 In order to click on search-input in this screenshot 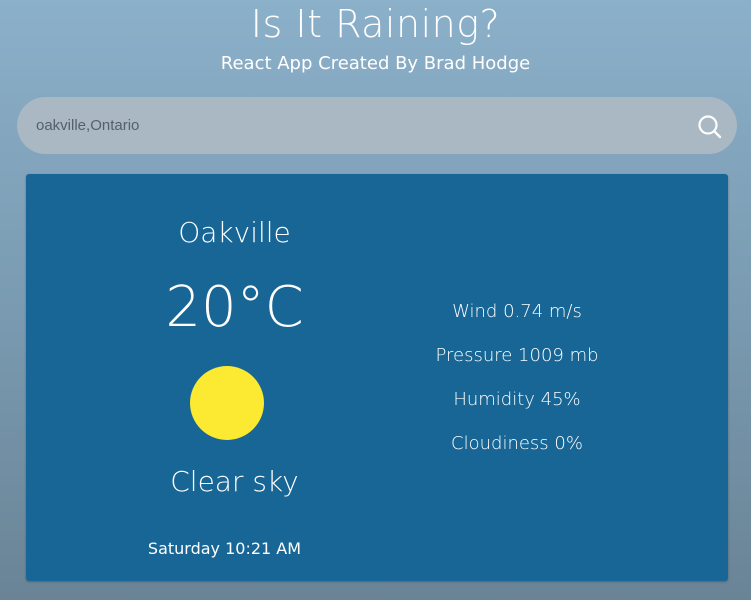, I will do `click(356, 125)`.